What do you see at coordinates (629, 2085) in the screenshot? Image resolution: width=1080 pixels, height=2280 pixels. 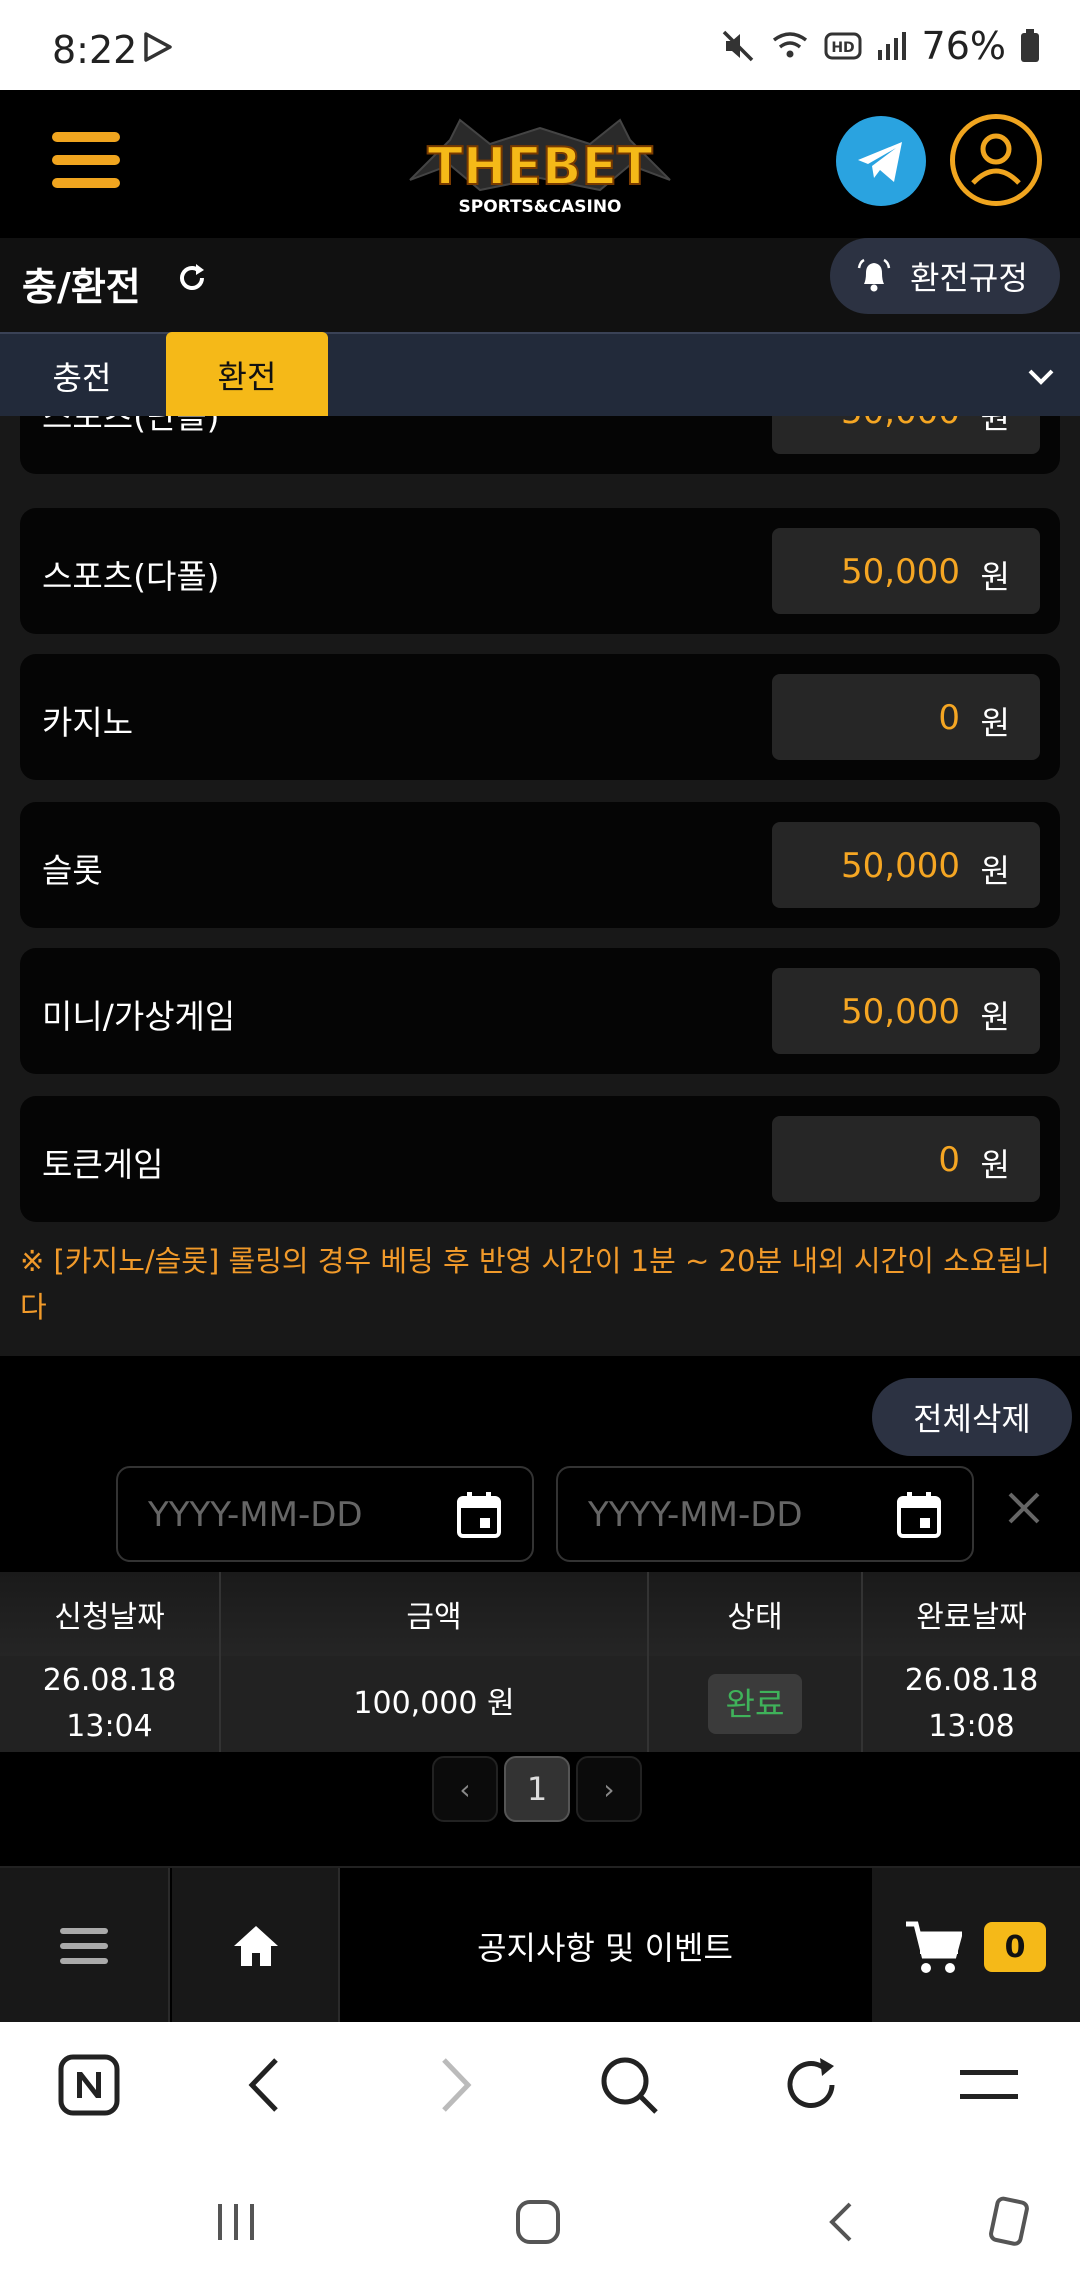 I see `search-icon` at bounding box center [629, 2085].